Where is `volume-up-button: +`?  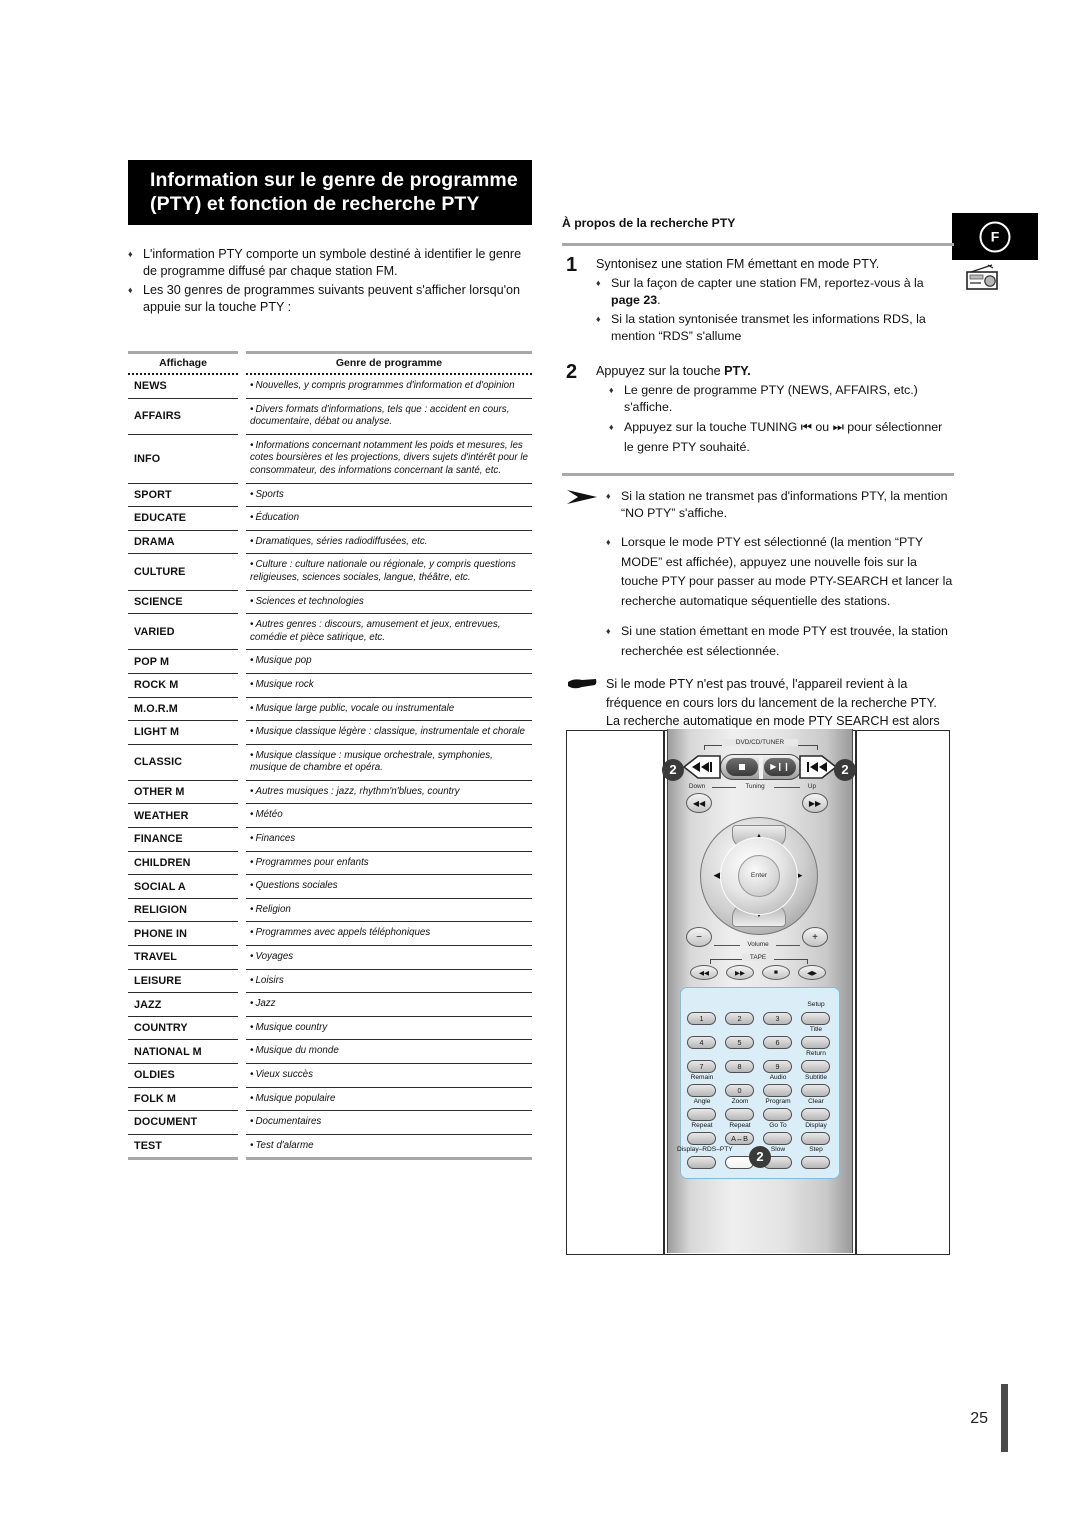
volume-up-button: + is located at coordinates (815, 937).